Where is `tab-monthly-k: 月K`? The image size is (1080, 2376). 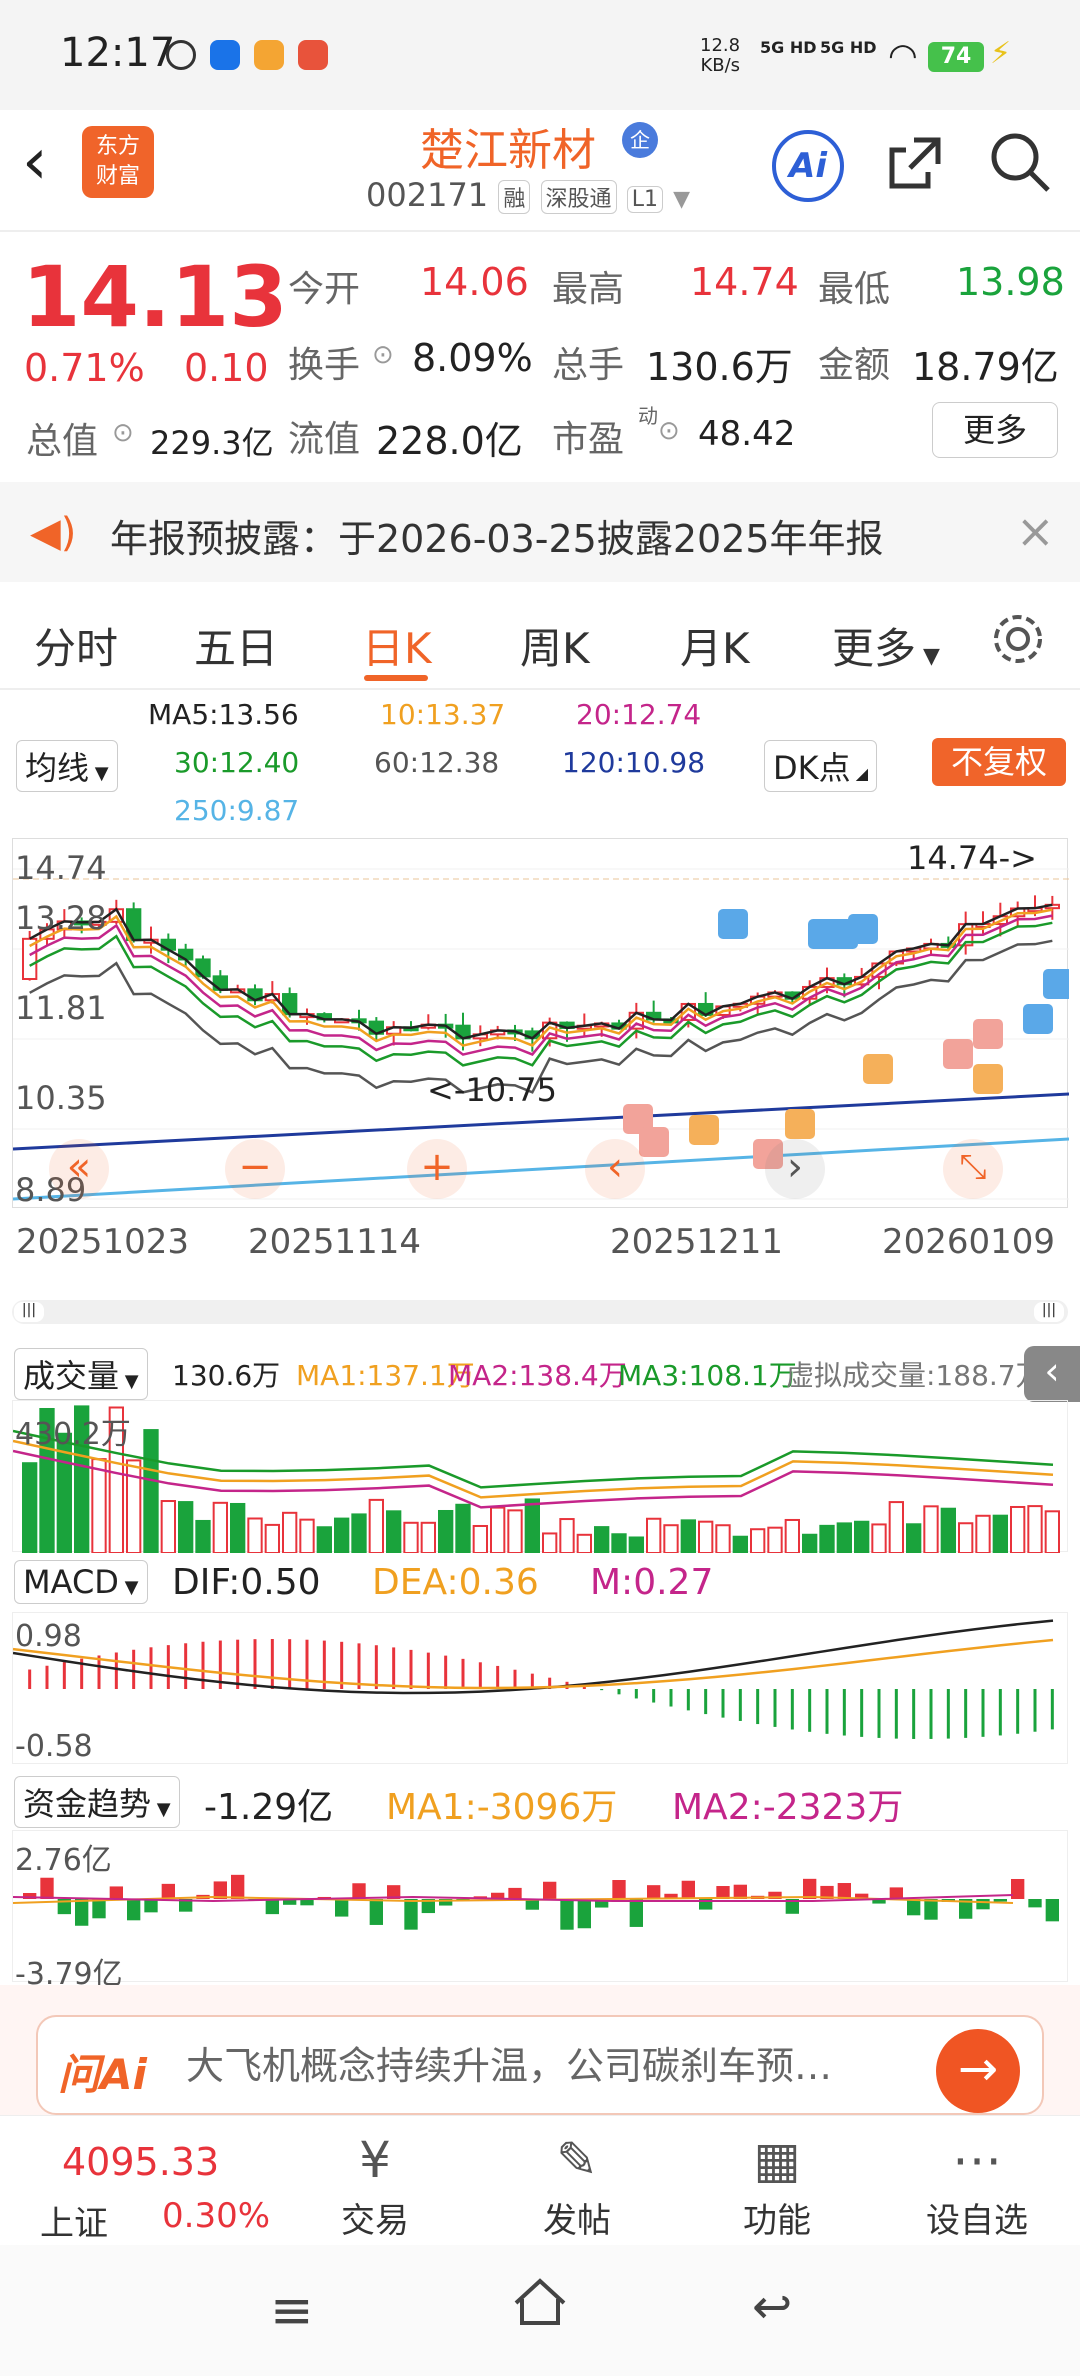
tab-monthly-k: 月K is located at coordinates (715, 645).